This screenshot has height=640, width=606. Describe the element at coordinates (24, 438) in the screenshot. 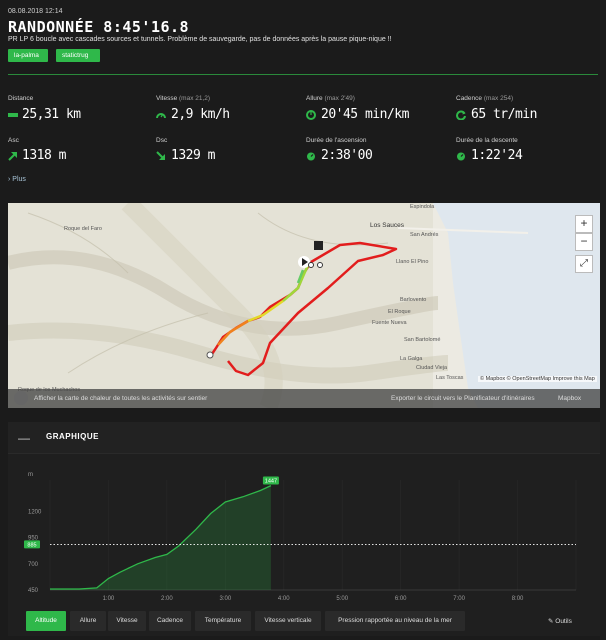

I see `collapse-button: —` at that location.